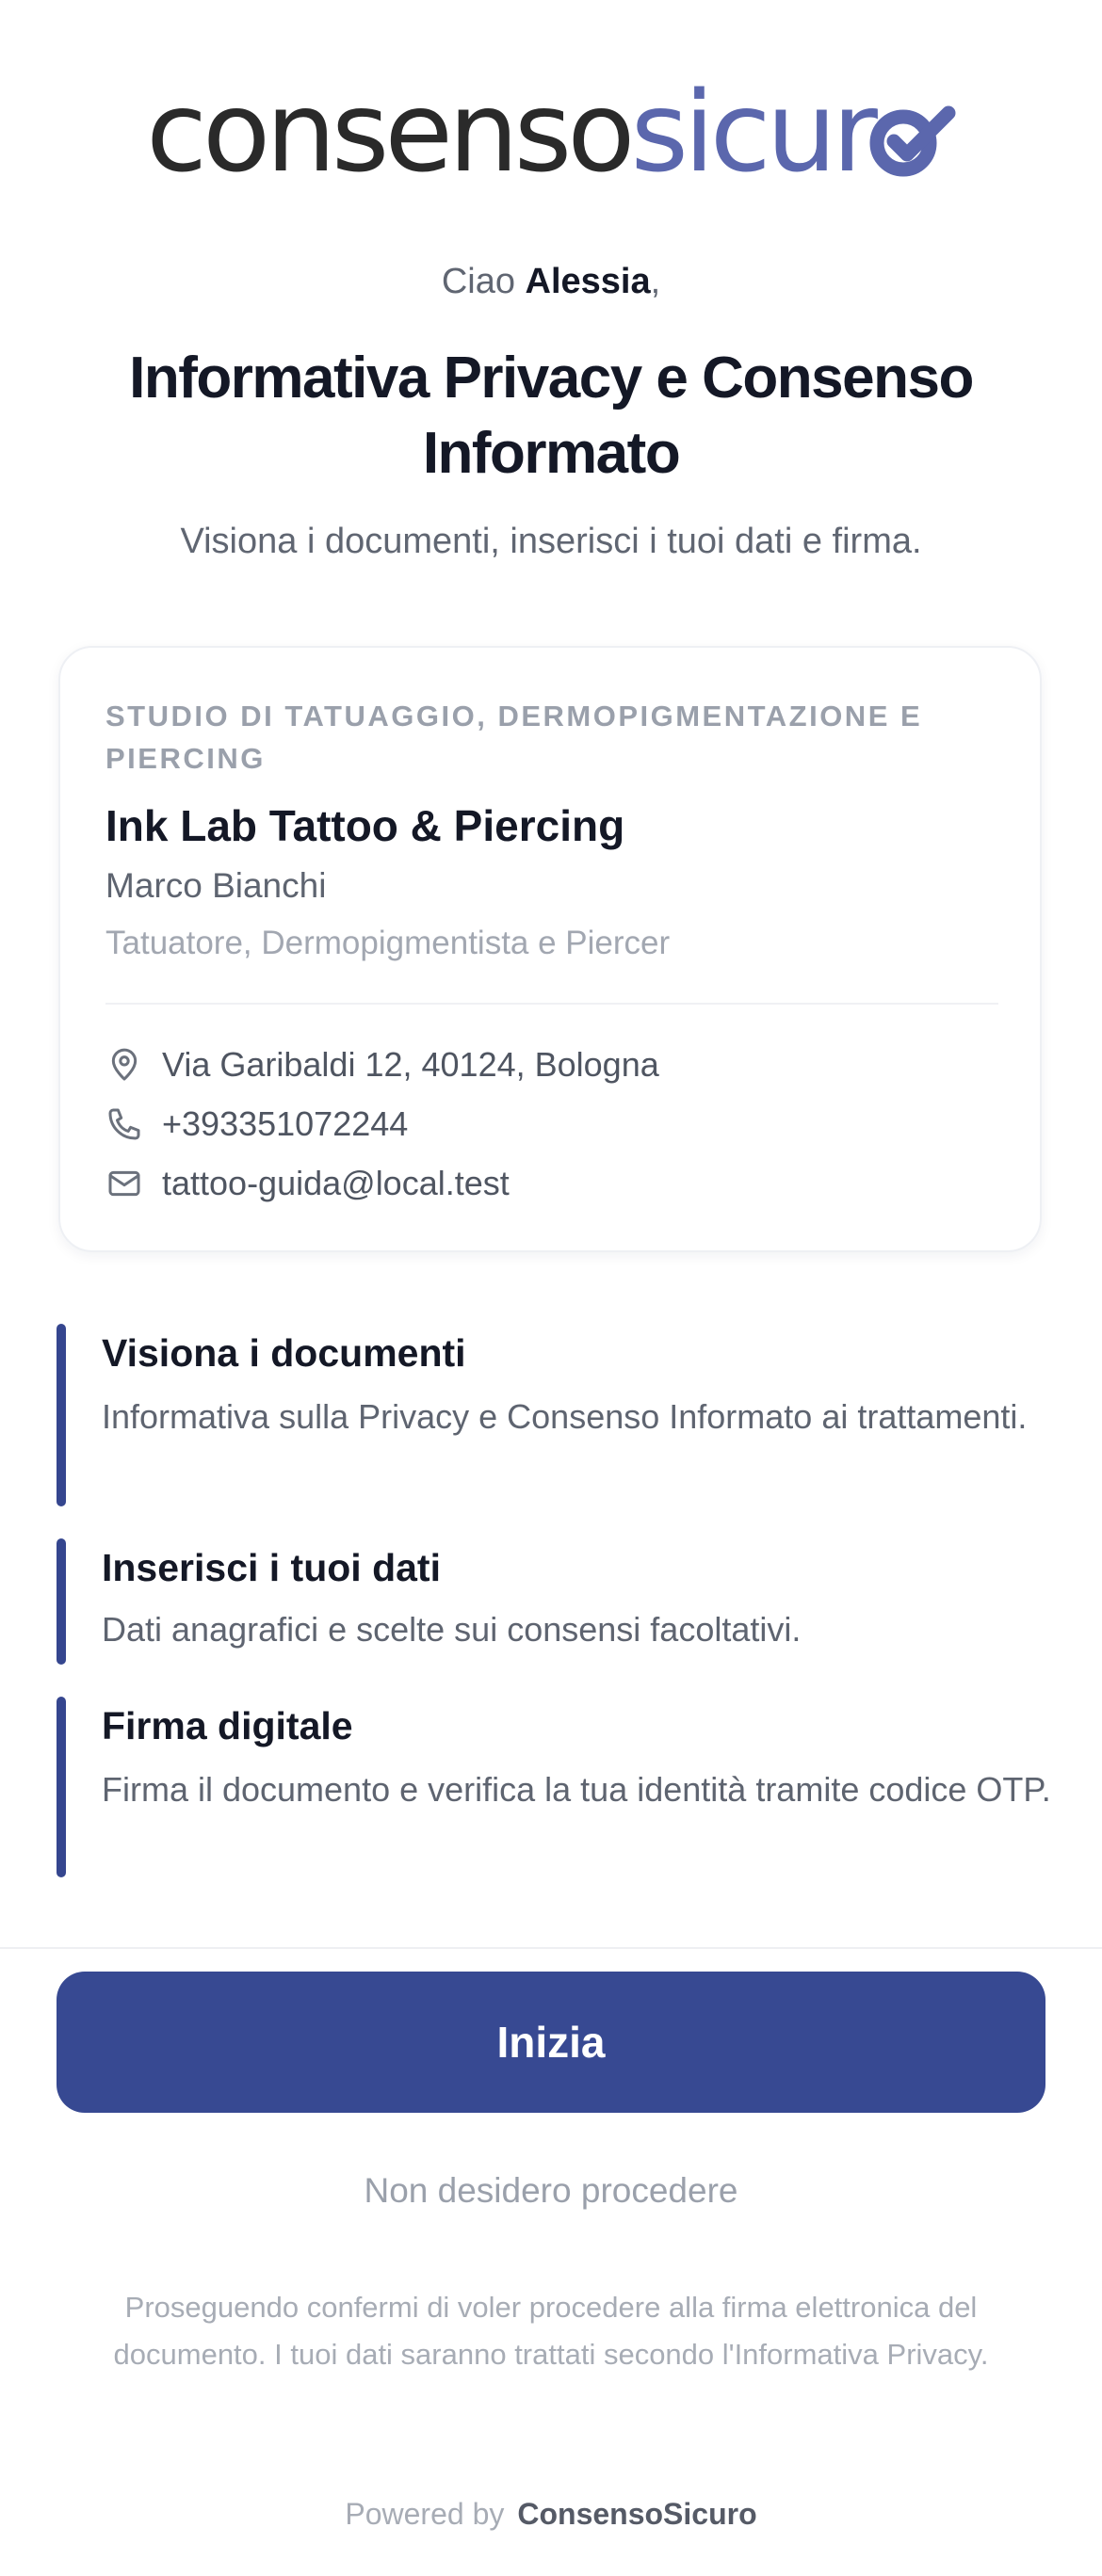 This screenshot has height=2576, width=1102. Describe the element at coordinates (636, 2514) in the screenshot. I see `powered-by-brand: ConsensoSicuro` at that location.